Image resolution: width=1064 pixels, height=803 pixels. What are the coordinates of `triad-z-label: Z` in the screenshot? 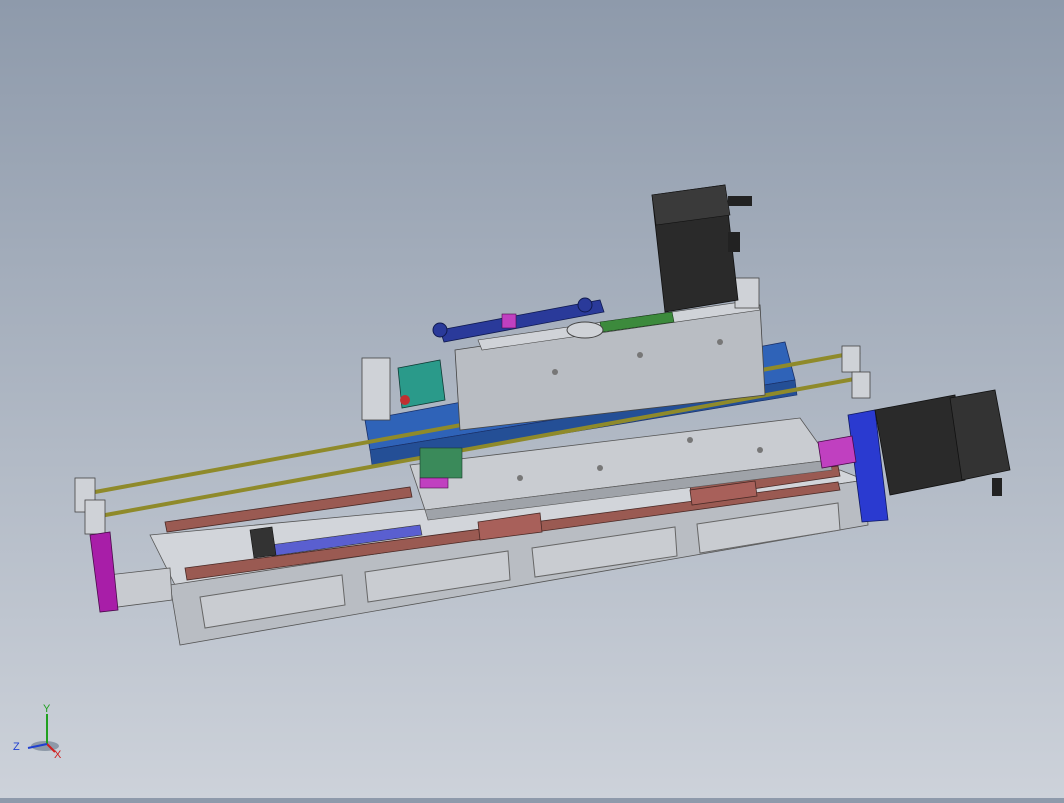 It's located at (16, 747).